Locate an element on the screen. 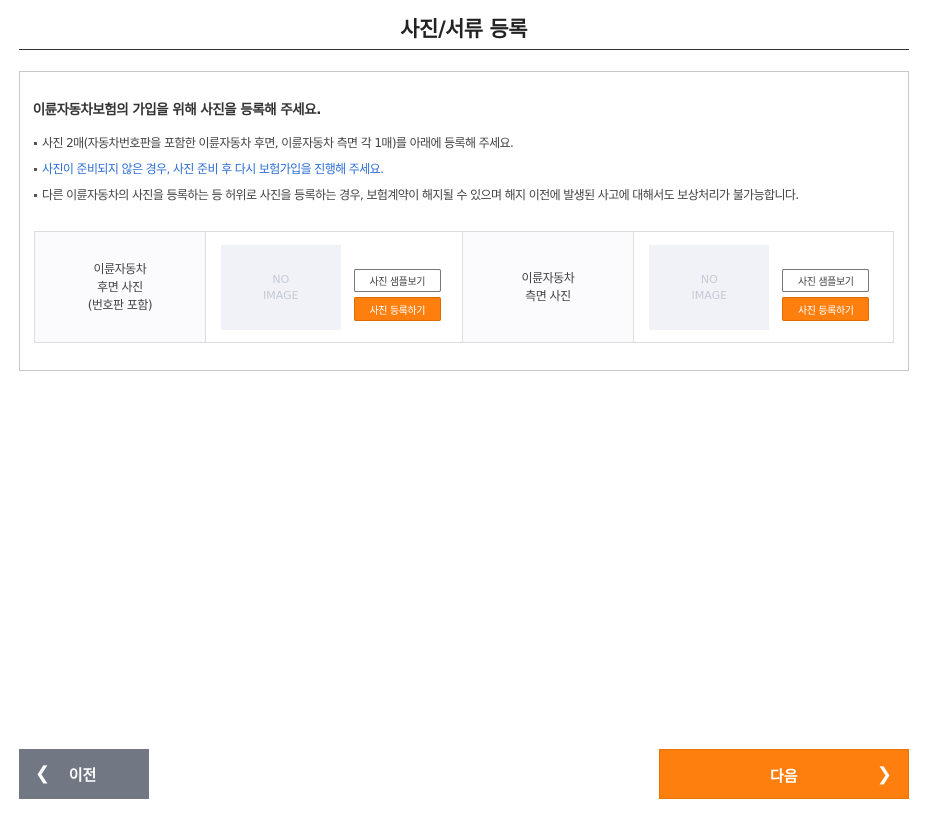  prev-button: ❮ 이전 is located at coordinates (84, 774).